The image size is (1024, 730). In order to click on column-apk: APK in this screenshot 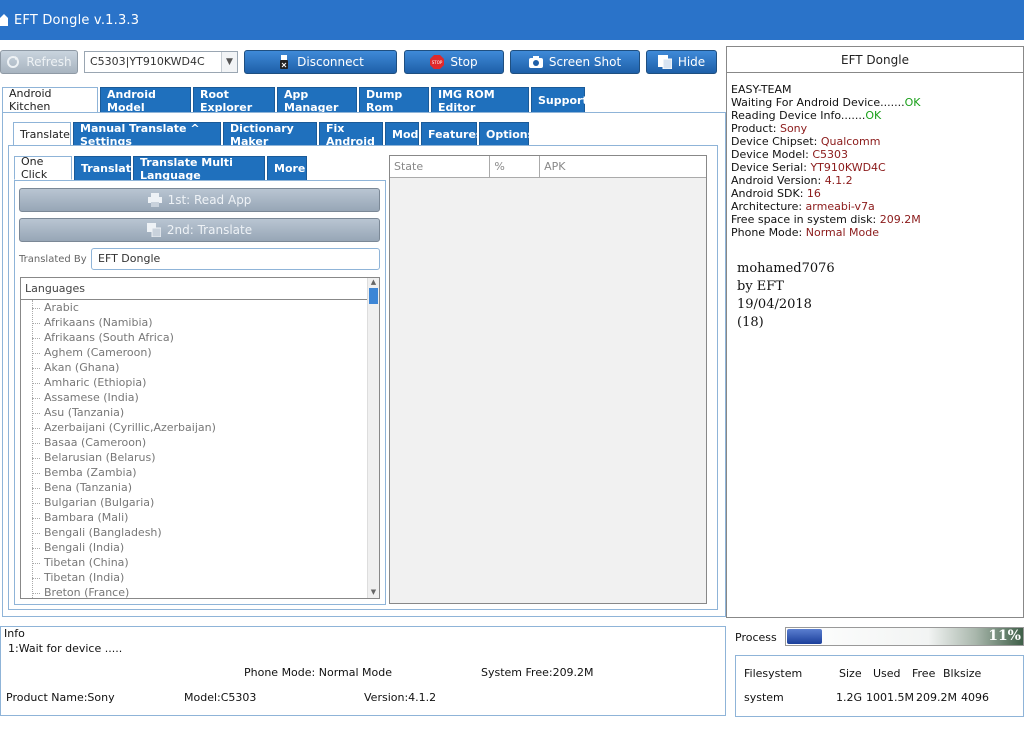, I will do `click(623, 166)`.